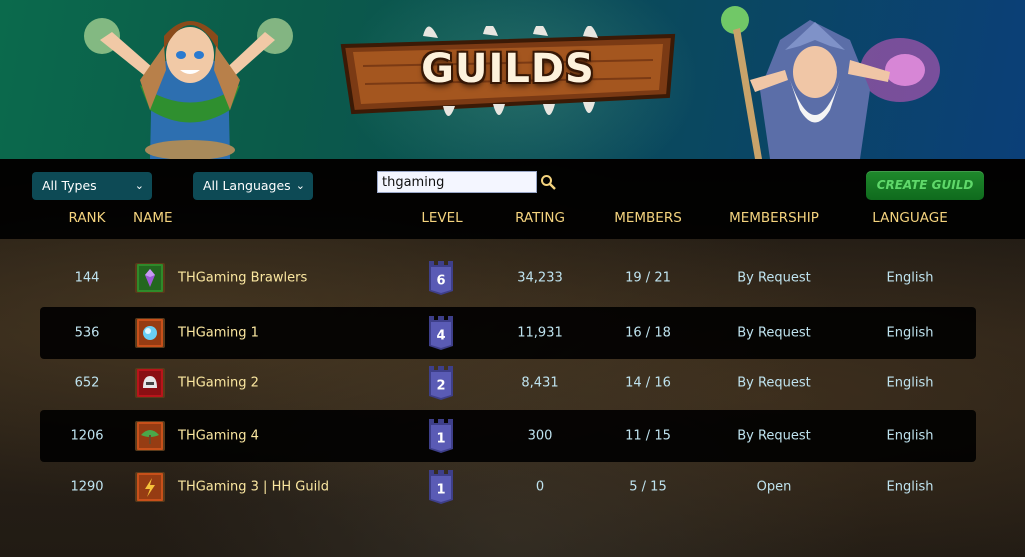 Image resolution: width=1025 pixels, height=557 pixels. What do you see at coordinates (548, 182) in the screenshot?
I see `search-icon` at bounding box center [548, 182].